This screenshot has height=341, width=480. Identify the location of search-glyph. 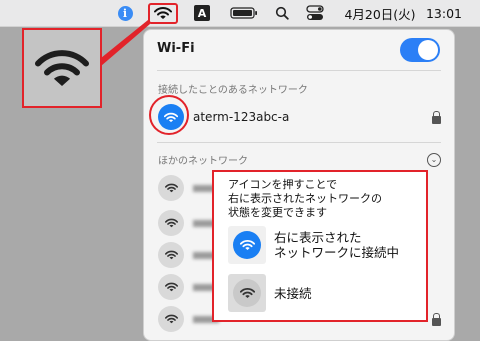
(282, 13).